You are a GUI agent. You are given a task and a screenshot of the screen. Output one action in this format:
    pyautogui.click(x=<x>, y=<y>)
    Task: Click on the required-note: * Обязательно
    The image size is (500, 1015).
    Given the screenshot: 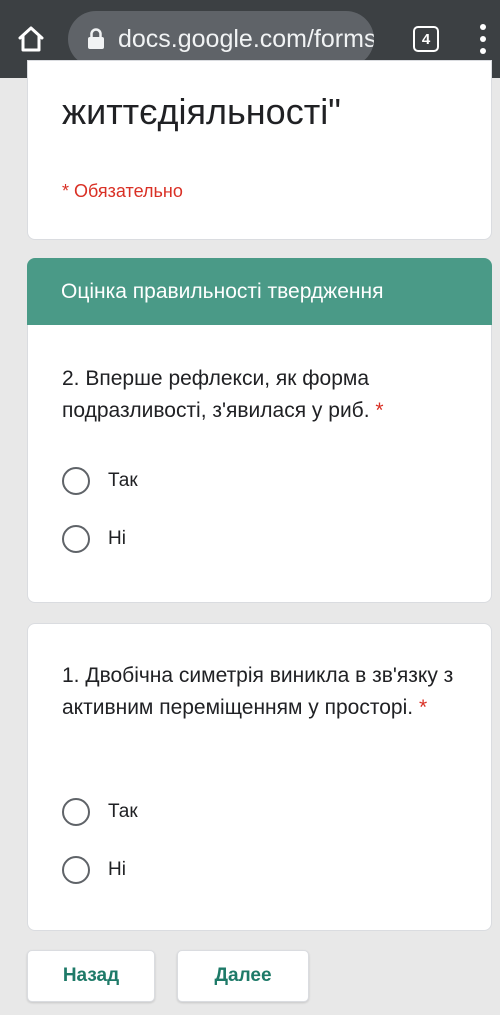 What is the action you would take?
    pyautogui.click(x=122, y=191)
    